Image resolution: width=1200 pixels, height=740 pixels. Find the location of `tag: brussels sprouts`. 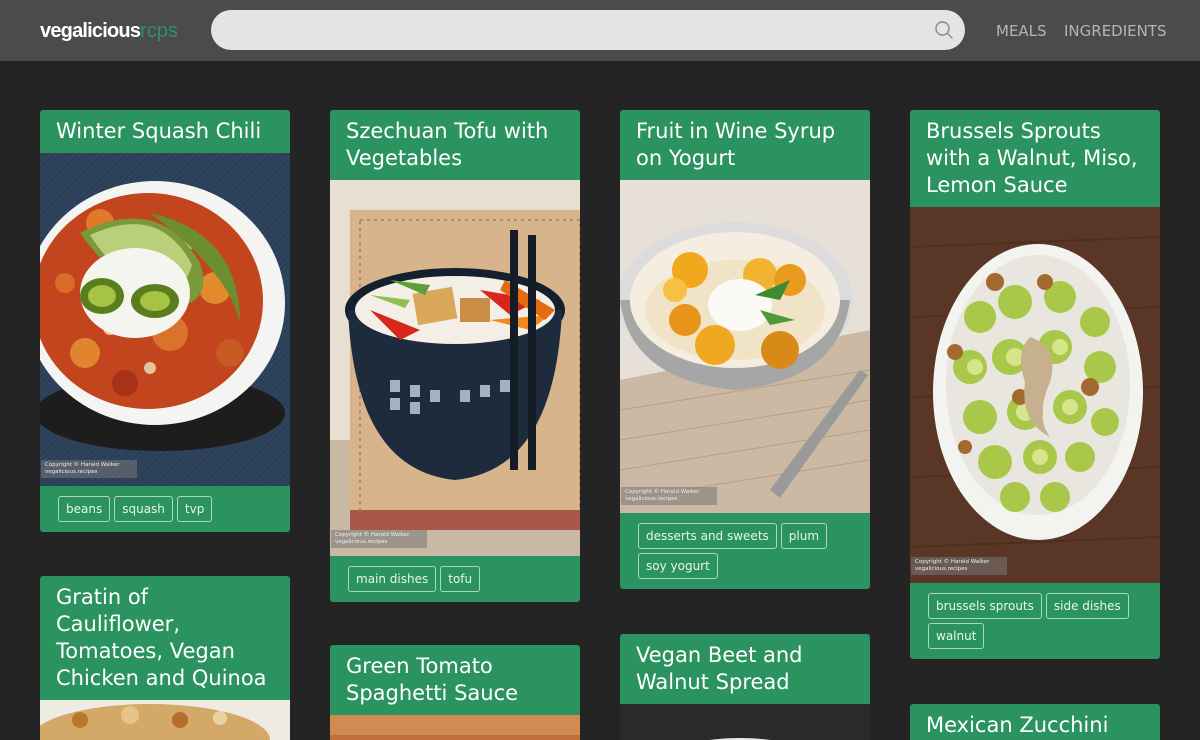

tag: brussels sprouts is located at coordinates (985, 606).